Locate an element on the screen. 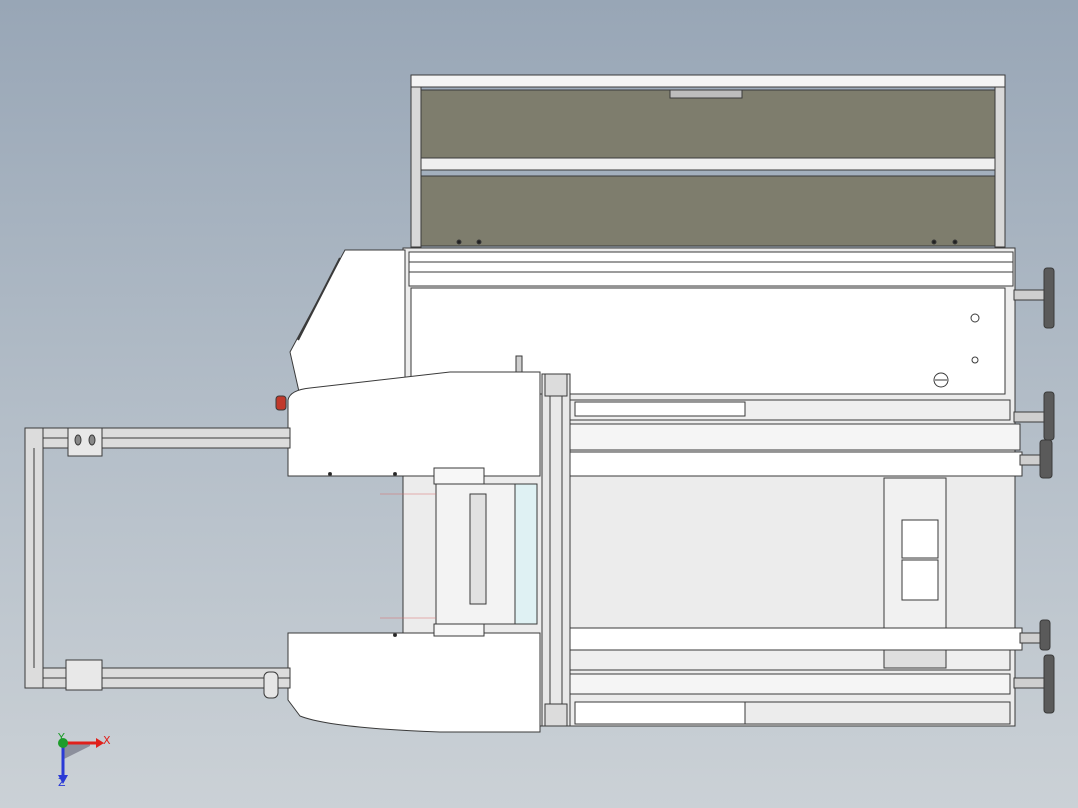 Image resolution: width=1078 pixels, height=808 pixels. panel-screw is located at coordinates (975, 360).